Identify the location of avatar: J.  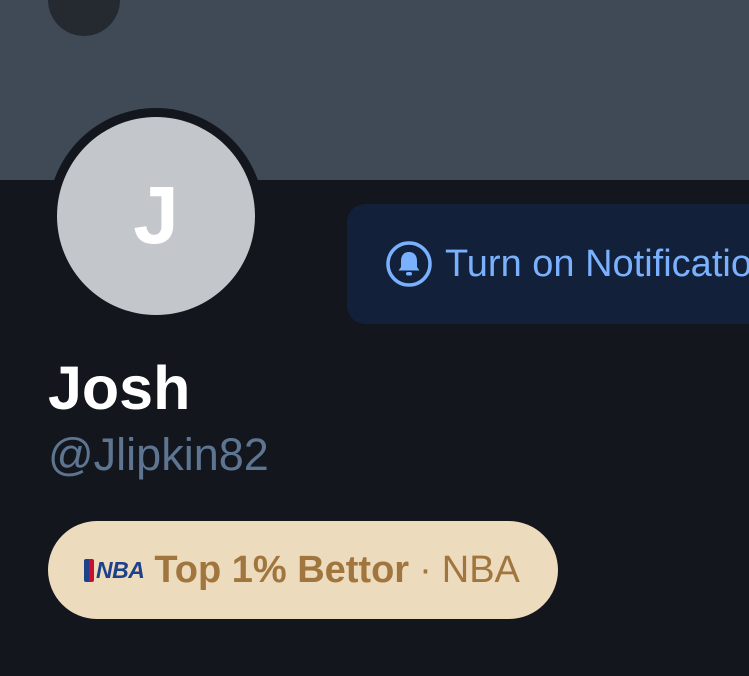
(156, 216).